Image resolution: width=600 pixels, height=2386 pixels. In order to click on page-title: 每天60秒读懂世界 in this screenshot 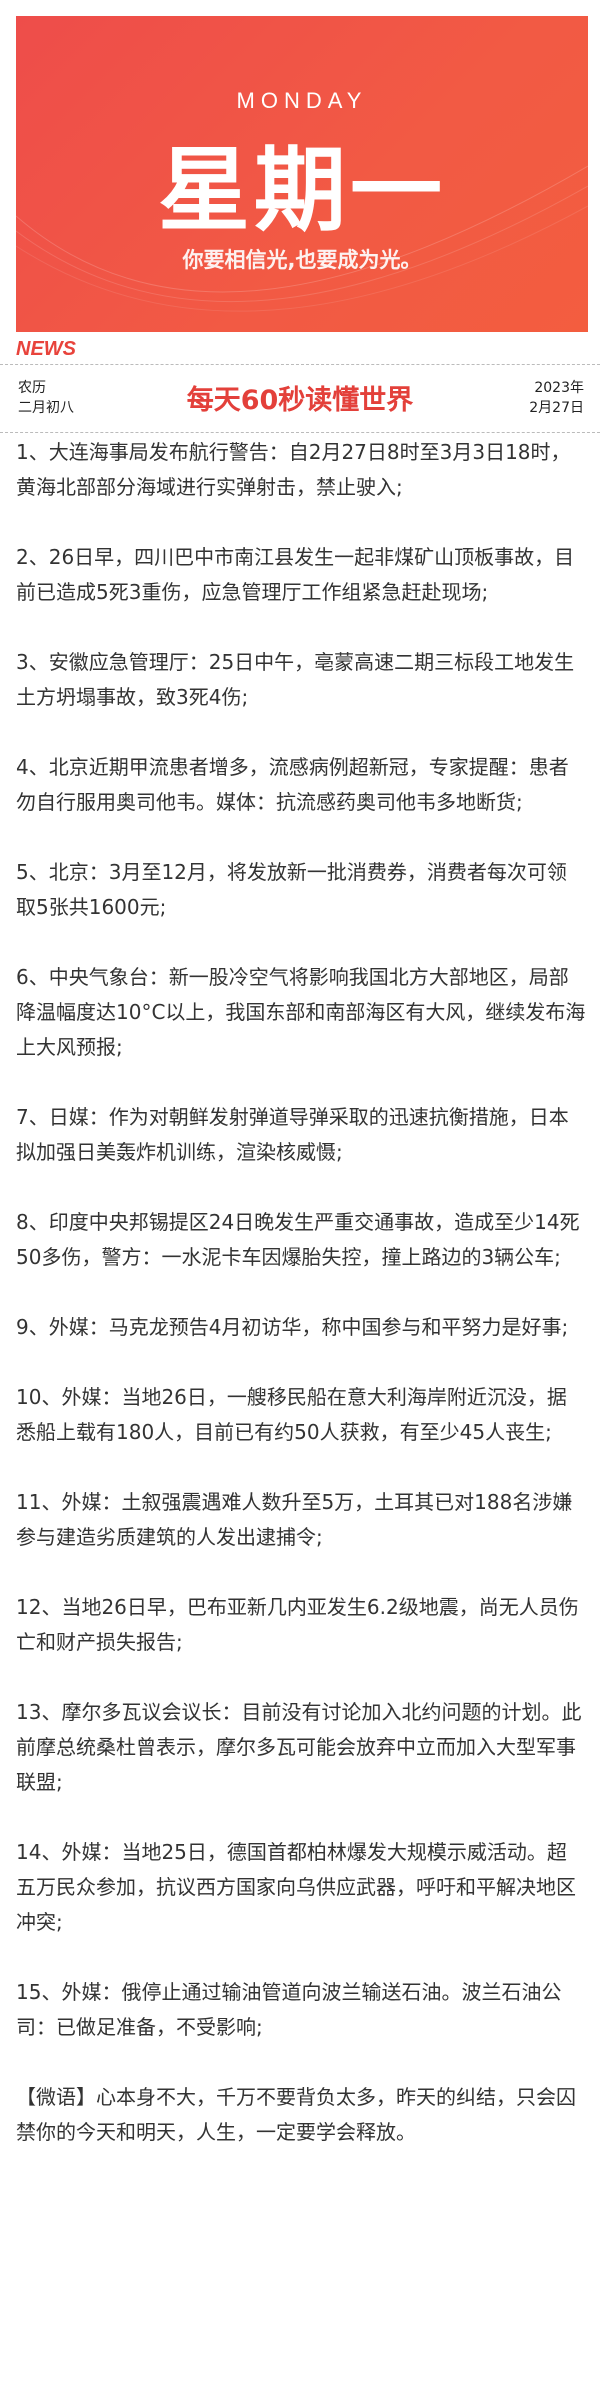, I will do `click(300, 400)`.